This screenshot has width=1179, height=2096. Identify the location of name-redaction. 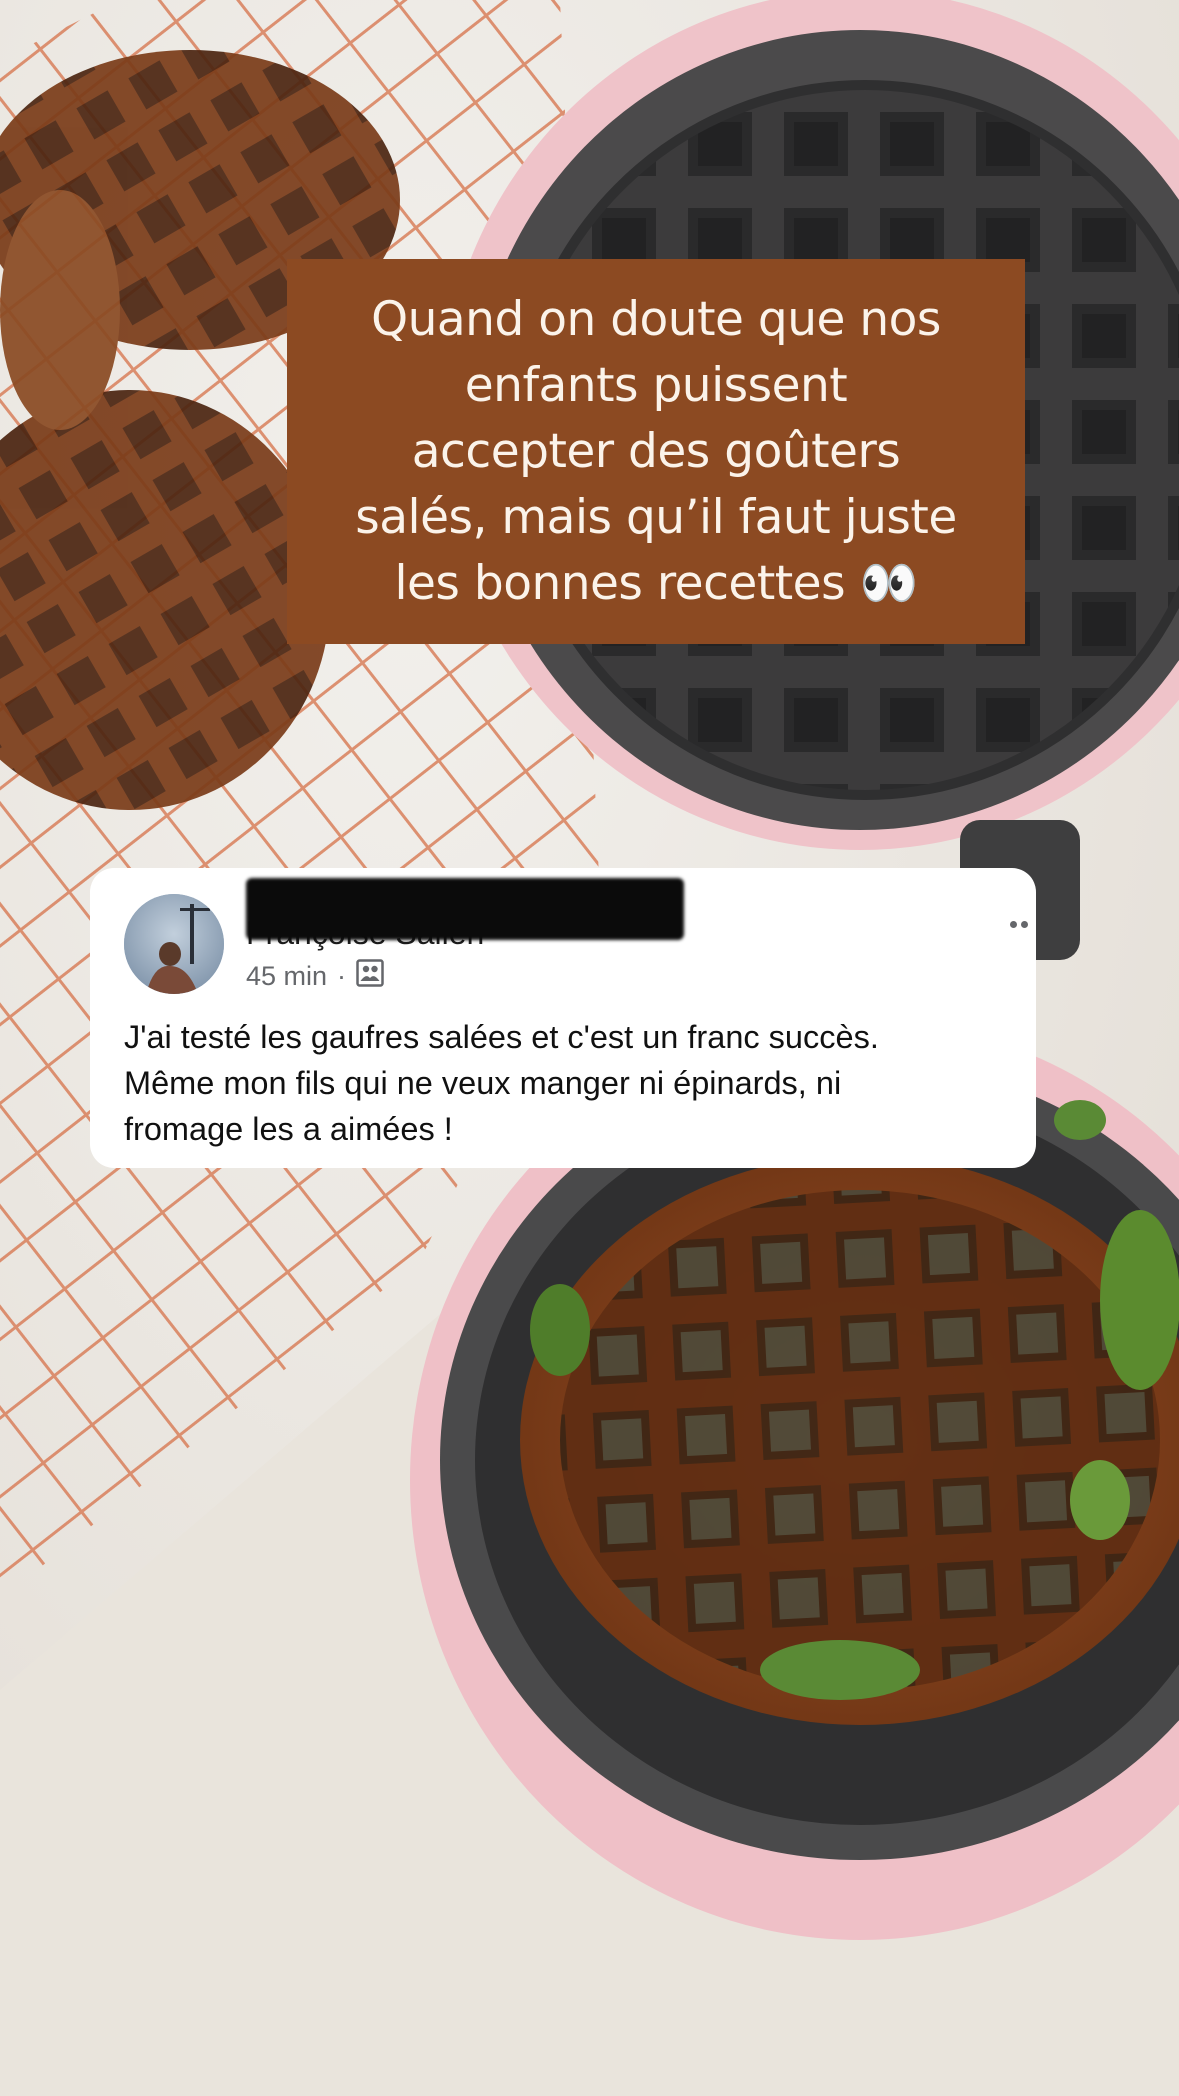
(465, 909).